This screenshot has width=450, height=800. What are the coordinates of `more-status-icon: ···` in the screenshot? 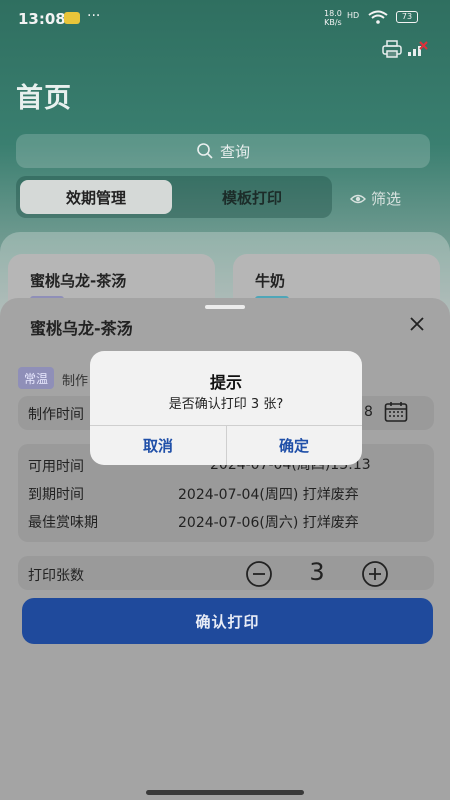 It's located at (94, 16).